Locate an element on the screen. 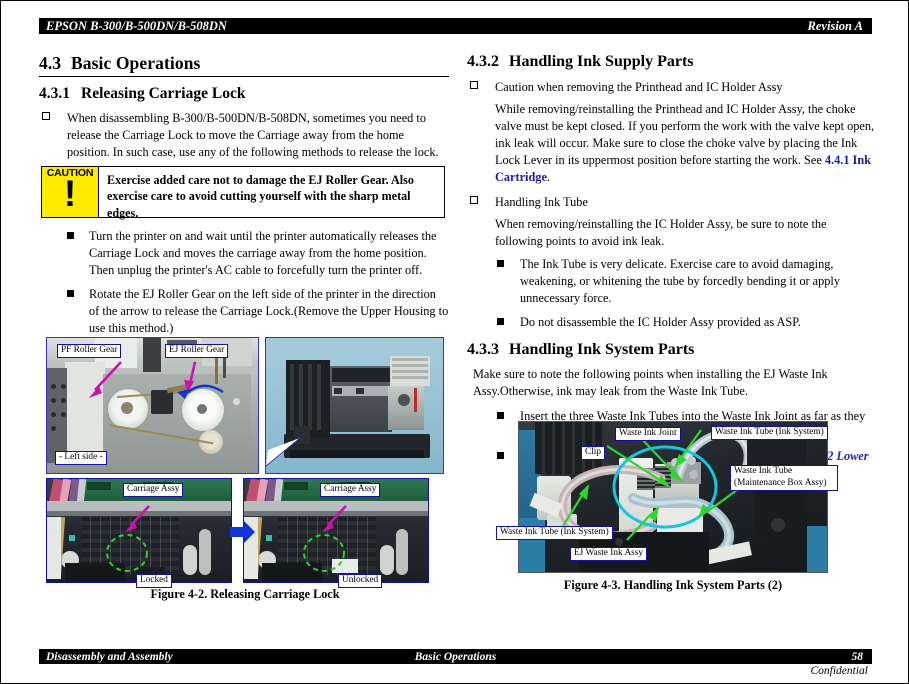  header-model-title: EPSON B-300/B-500DN/B-508DN is located at coordinates (136, 25).